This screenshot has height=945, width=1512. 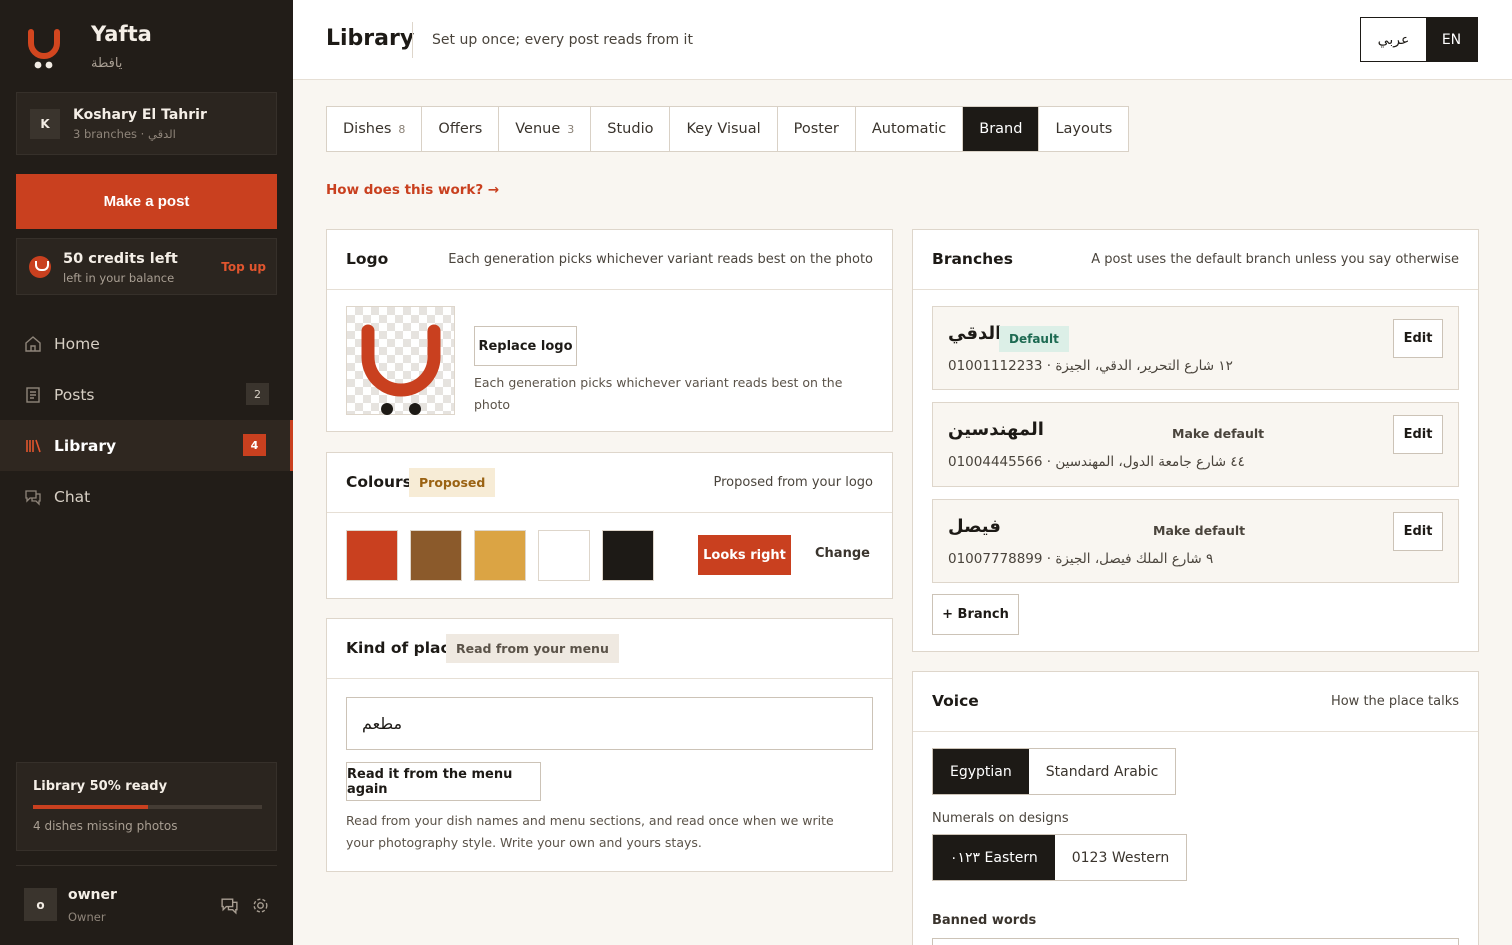 What do you see at coordinates (1121, 857) in the screenshot?
I see `numerals-option-western: 0123 Western` at bounding box center [1121, 857].